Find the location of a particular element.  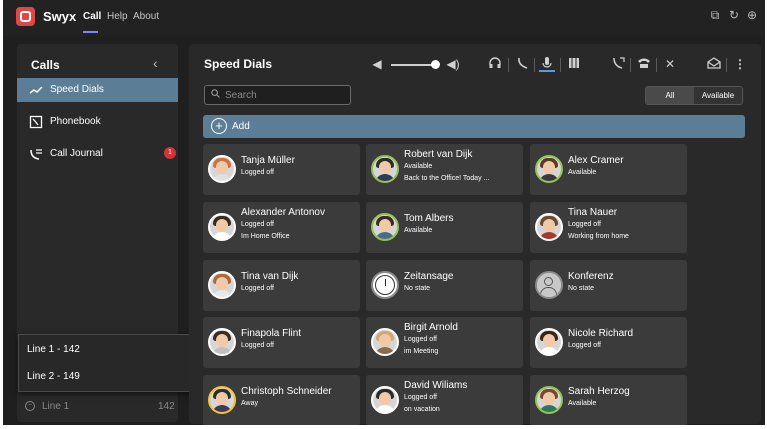

speed-dial-card: David Wiliams Logged off on vacation is located at coordinates (444, 400).